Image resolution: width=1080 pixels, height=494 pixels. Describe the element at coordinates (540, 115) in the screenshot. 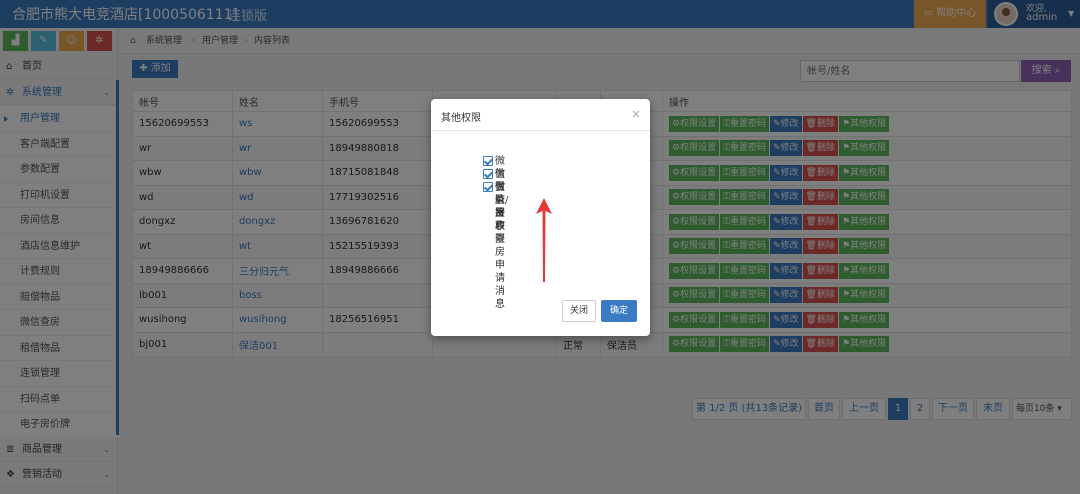

I see `dialog-header: 其他权限 ×` at that location.